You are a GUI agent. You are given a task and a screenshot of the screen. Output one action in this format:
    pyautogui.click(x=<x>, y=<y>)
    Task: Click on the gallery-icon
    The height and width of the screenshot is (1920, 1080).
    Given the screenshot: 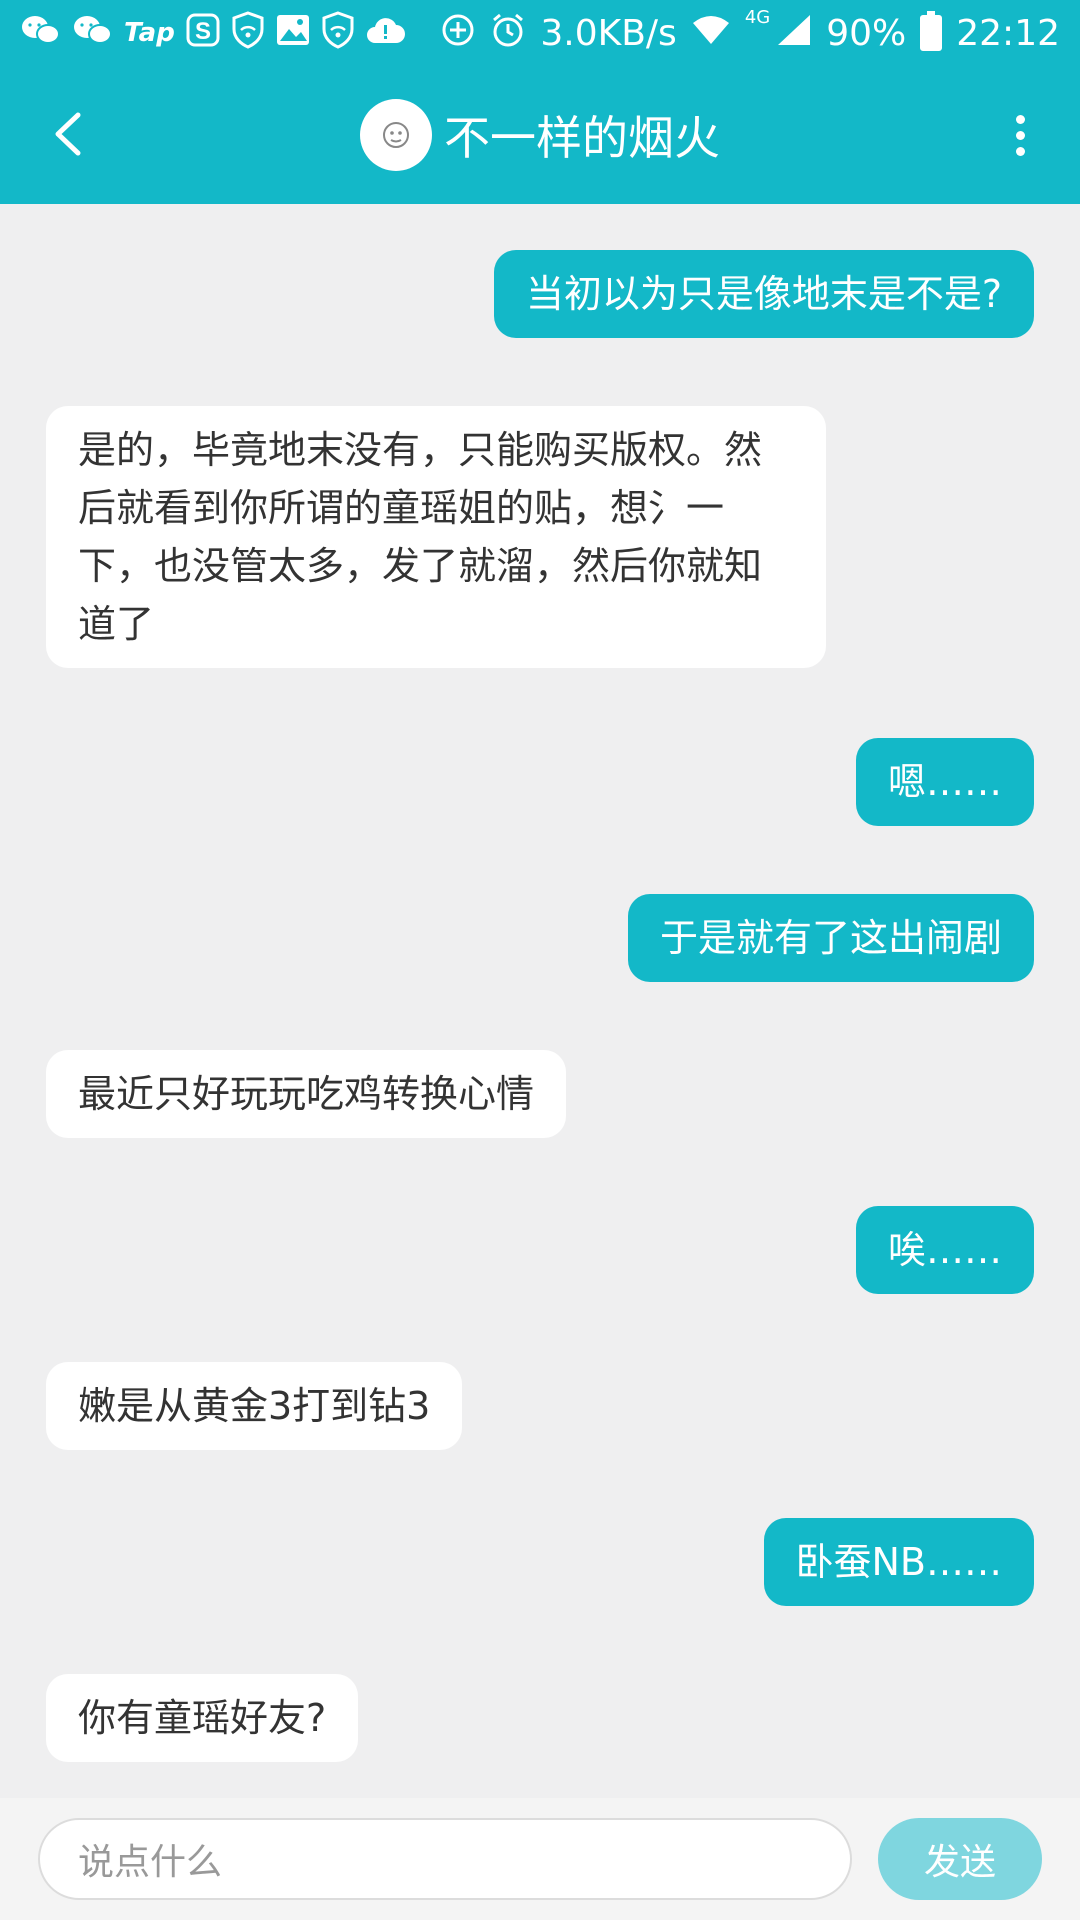 What is the action you would take?
    pyautogui.click(x=293, y=33)
    